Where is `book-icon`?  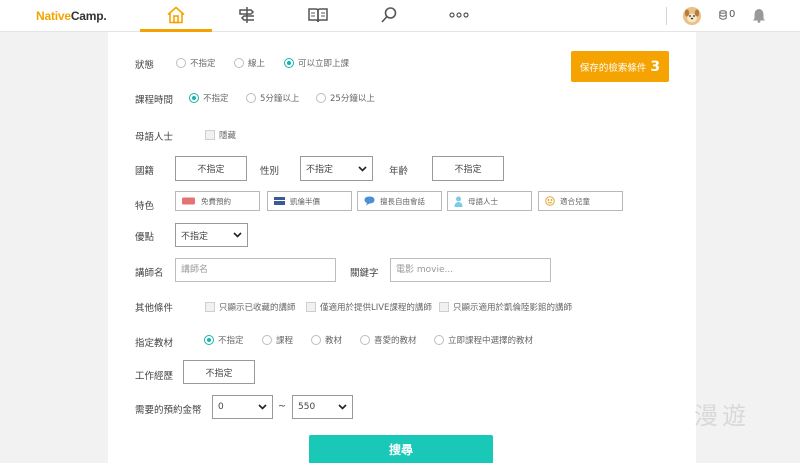 book-icon is located at coordinates (318, 15).